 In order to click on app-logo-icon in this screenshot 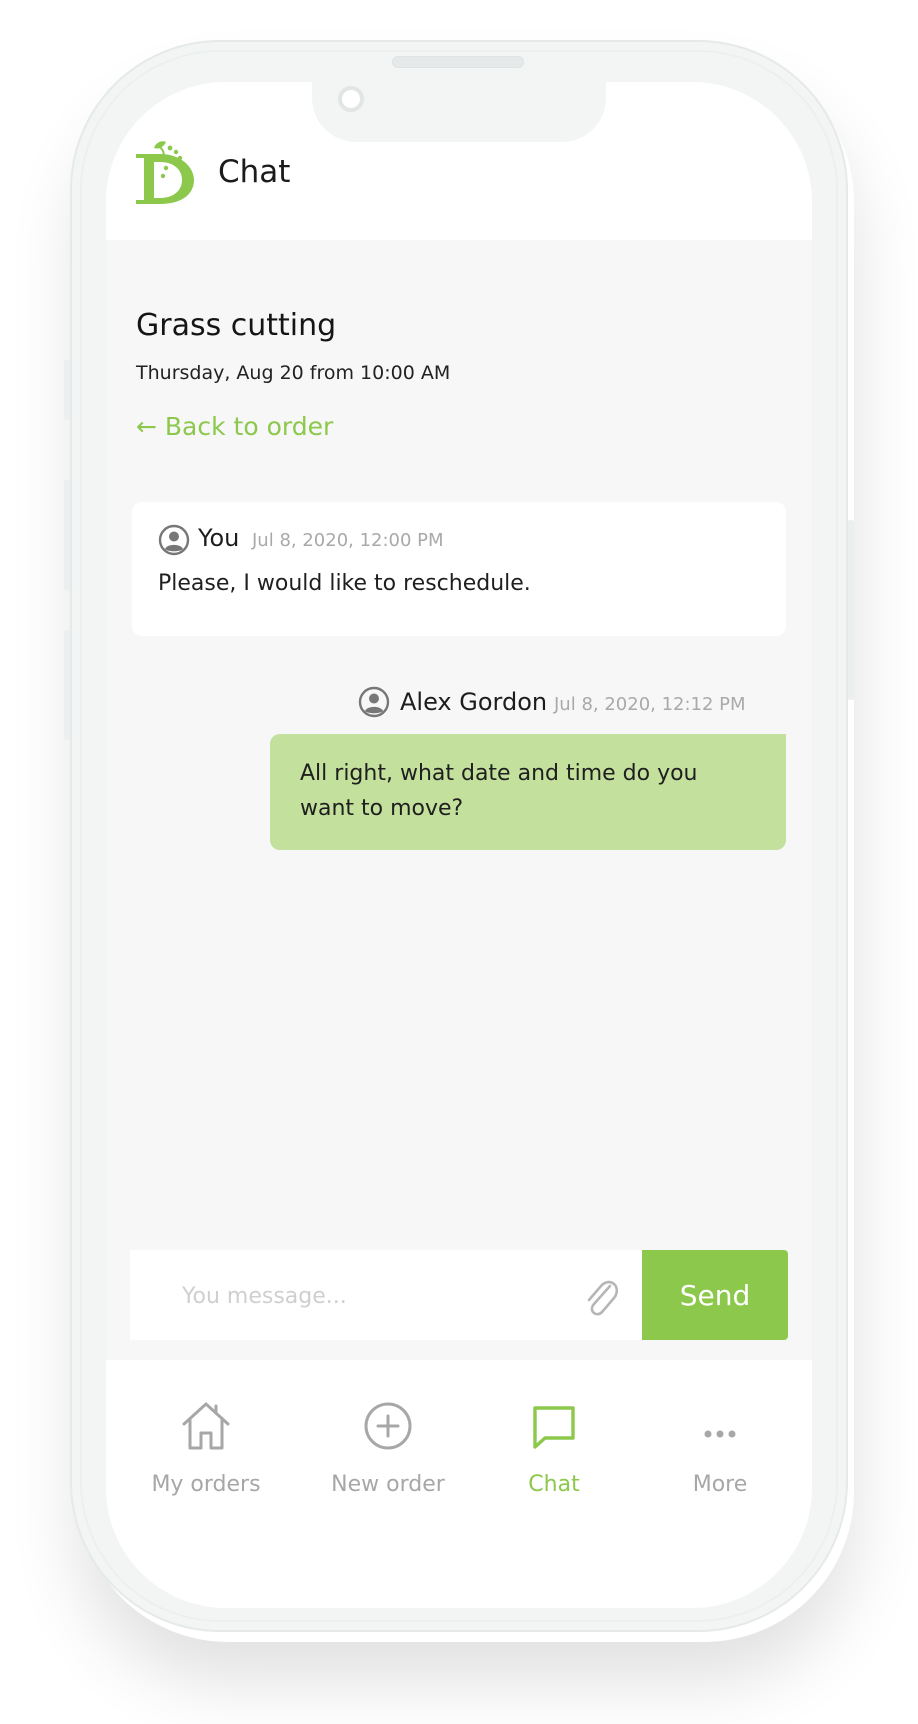, I will do `click(165, 172)`.